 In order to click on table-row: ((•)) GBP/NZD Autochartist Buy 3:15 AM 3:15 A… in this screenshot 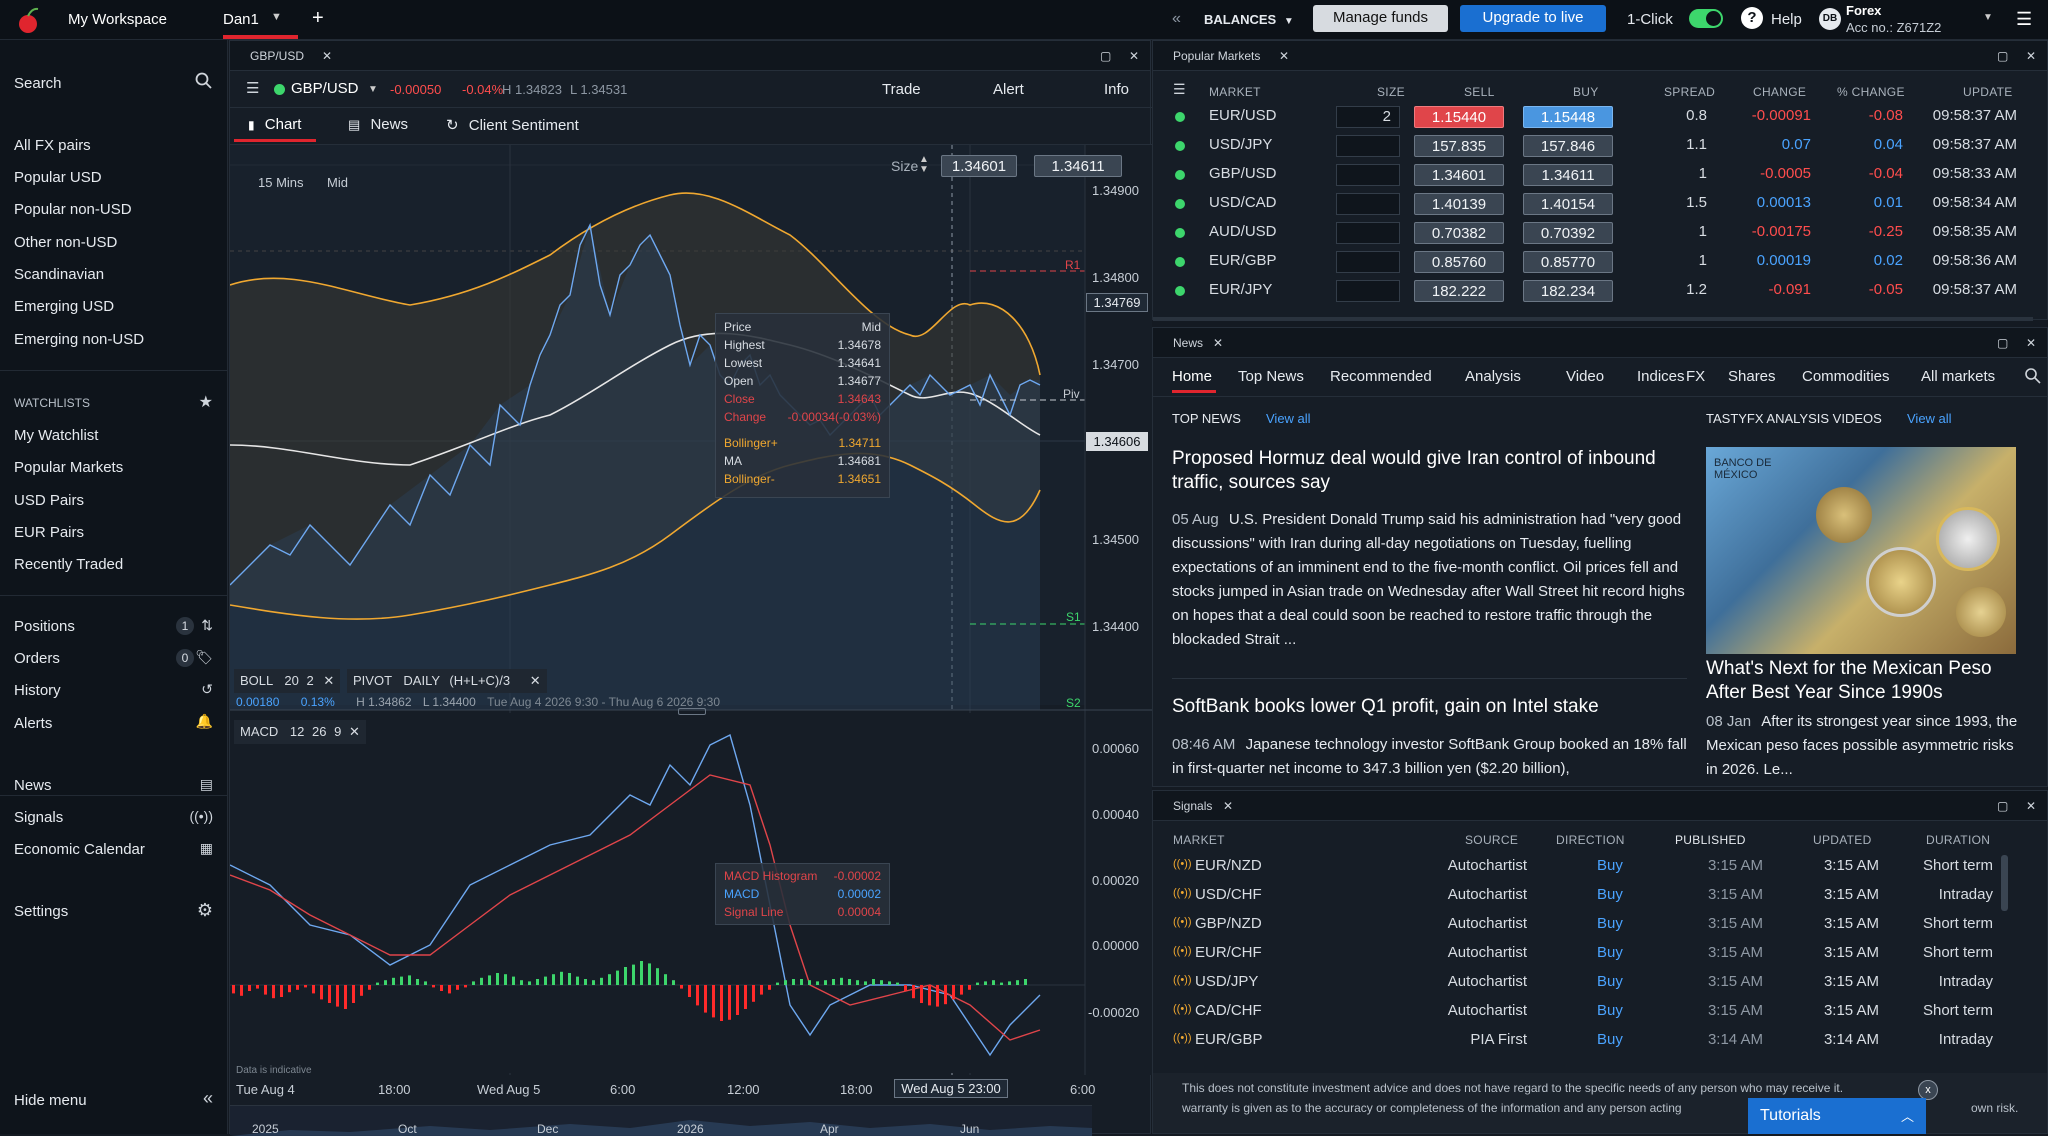, I will do `click(1578, 925)`.